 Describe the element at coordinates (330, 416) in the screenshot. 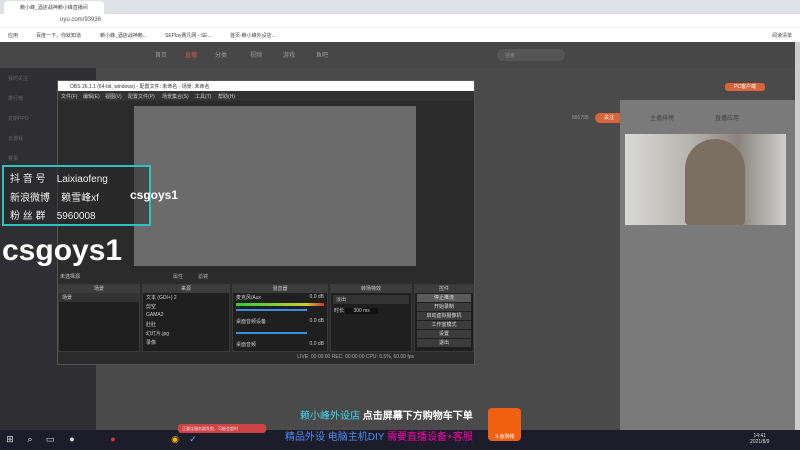

I see `shop-name: 赖小峰外设店` at that location.